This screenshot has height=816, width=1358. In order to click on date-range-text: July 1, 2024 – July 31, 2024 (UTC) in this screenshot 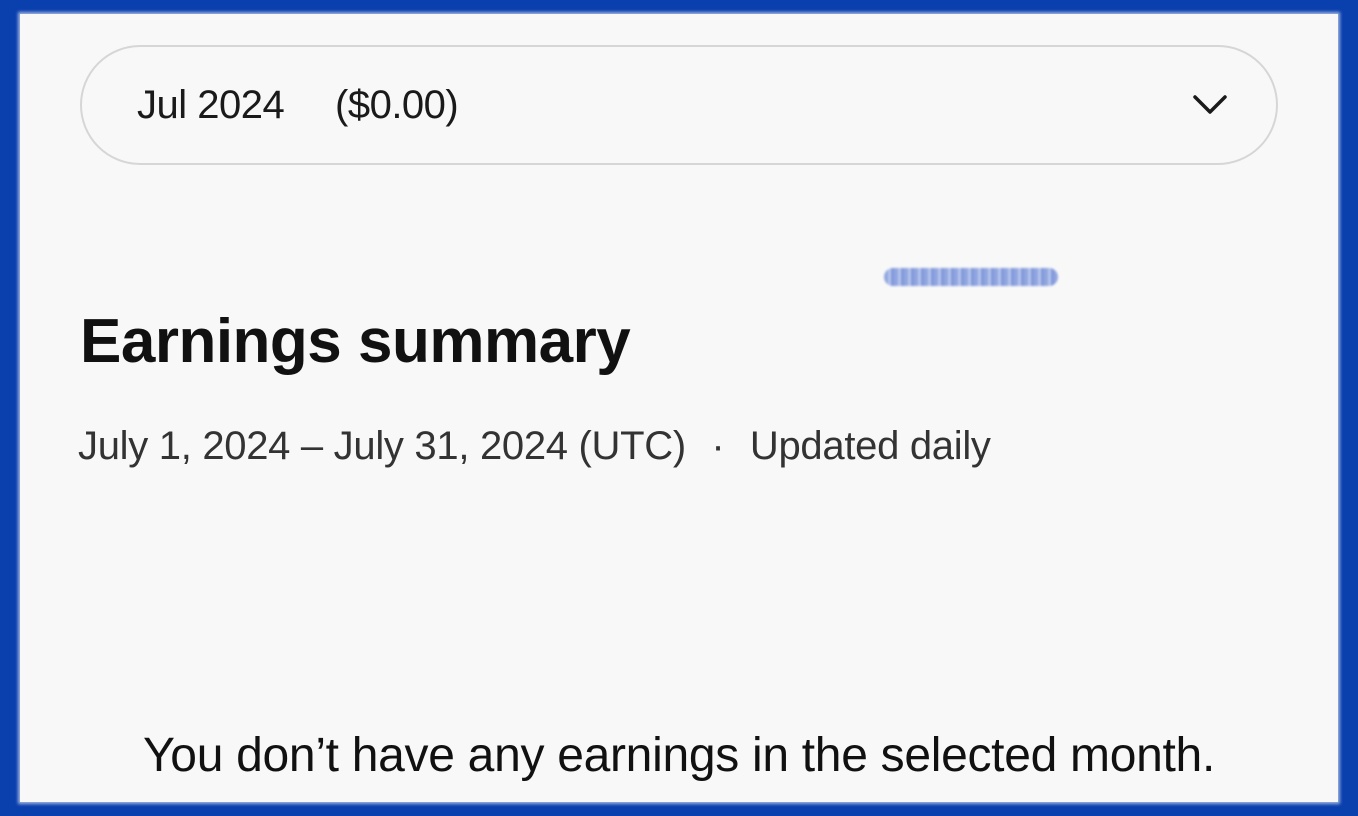, I will do `click(382, 446)`.